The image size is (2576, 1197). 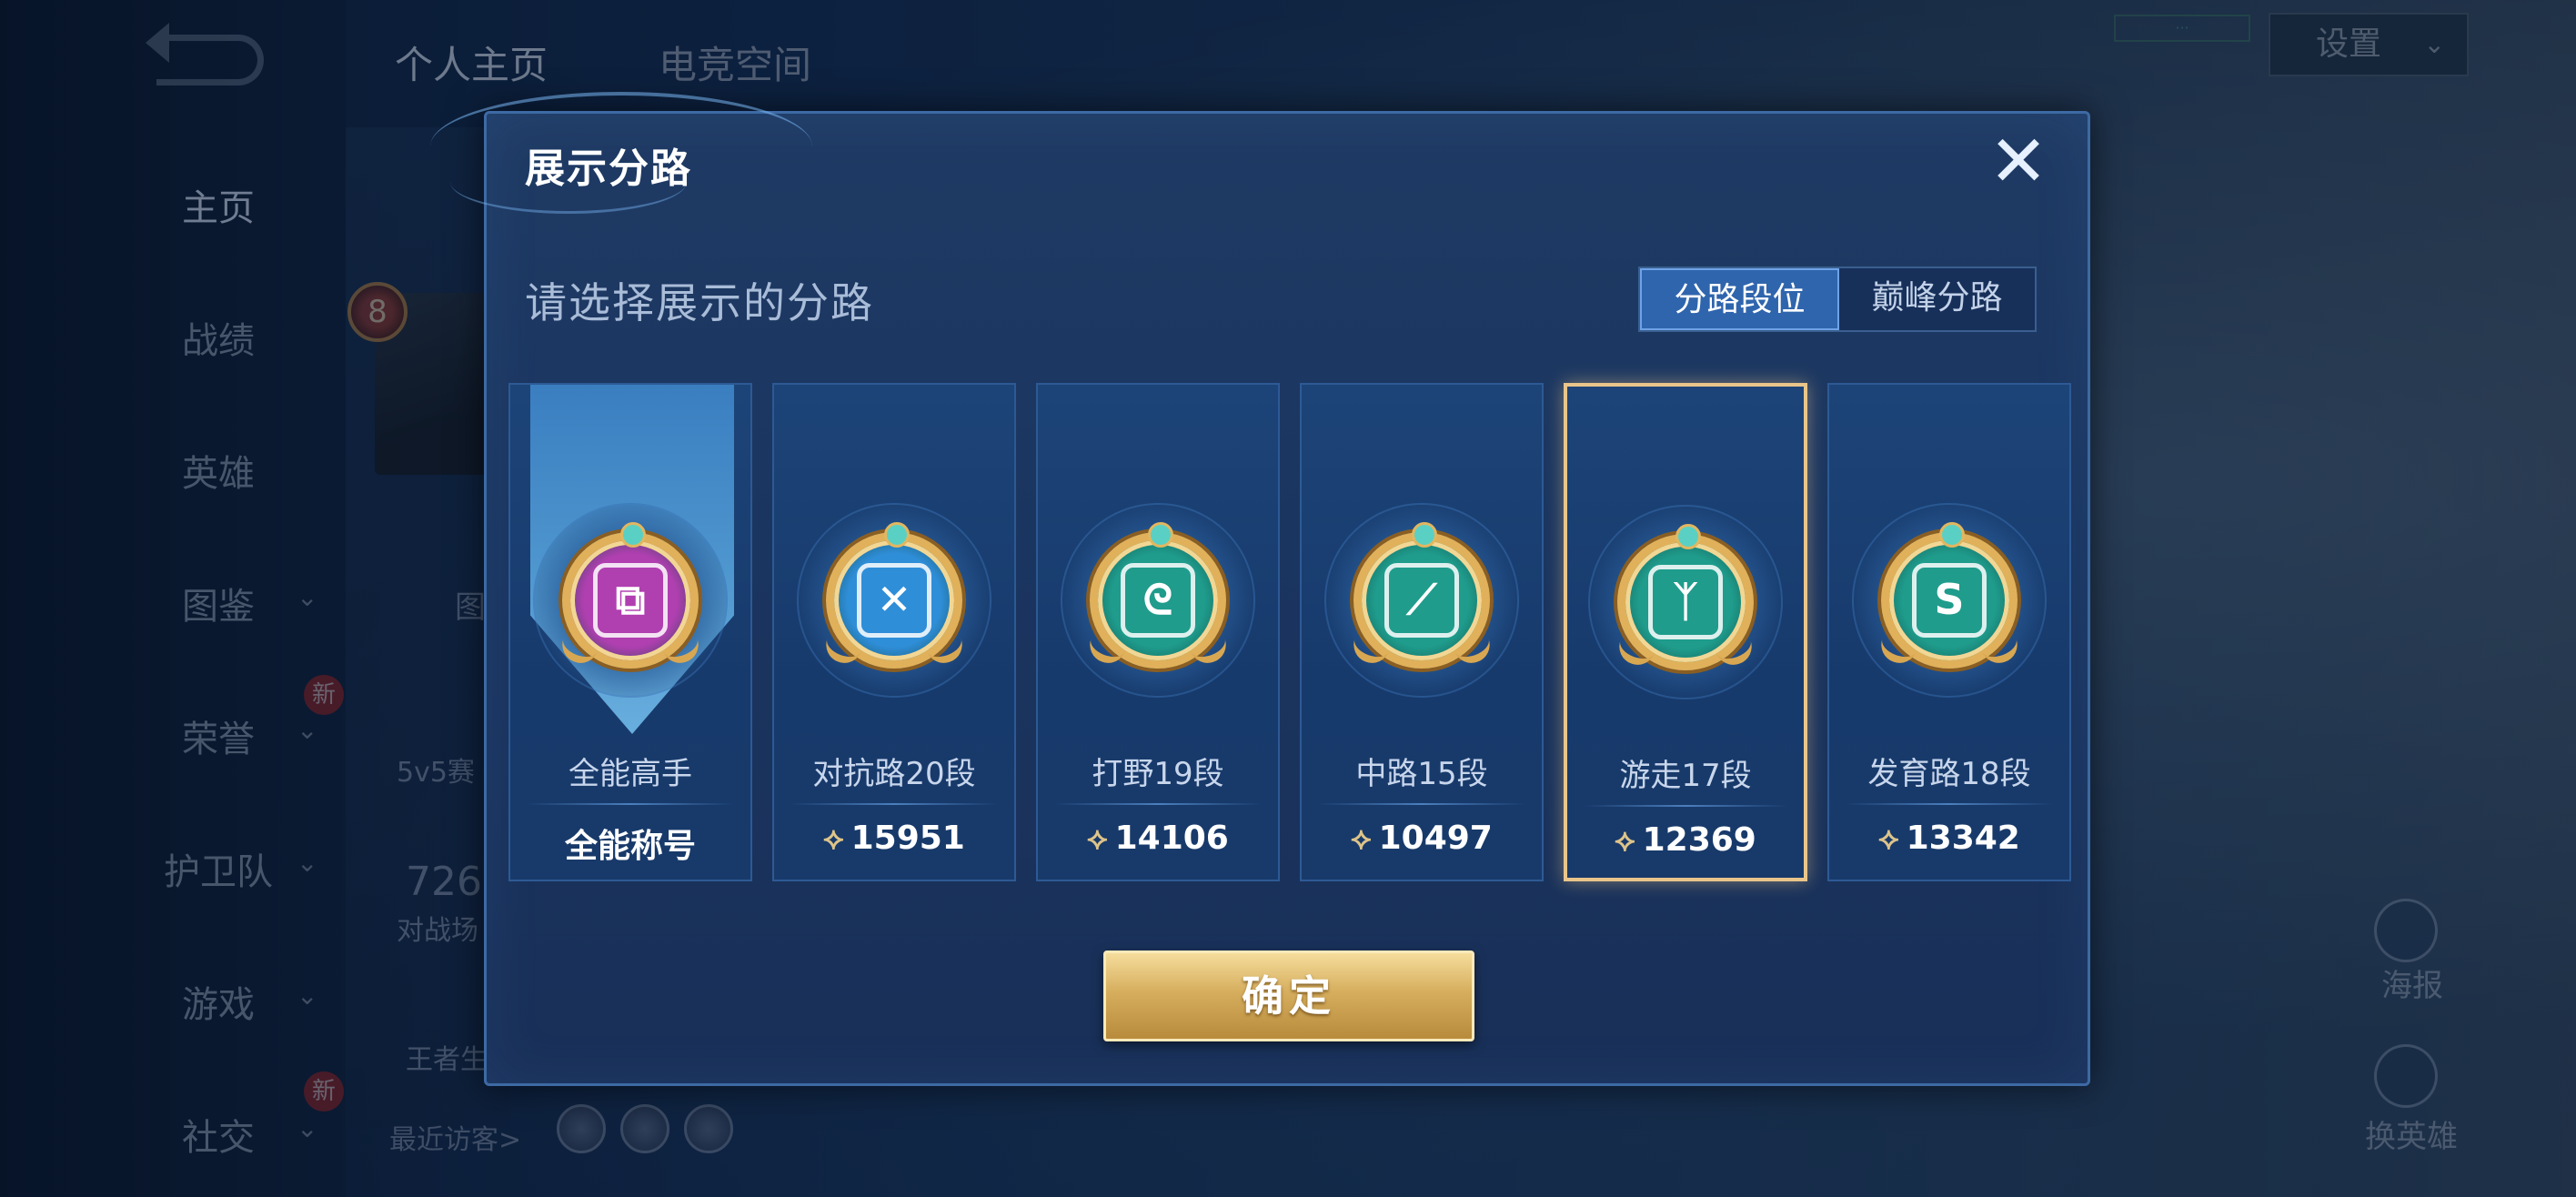 I want to click on emblem-glyph: ✕, so click(x=894, y=600).